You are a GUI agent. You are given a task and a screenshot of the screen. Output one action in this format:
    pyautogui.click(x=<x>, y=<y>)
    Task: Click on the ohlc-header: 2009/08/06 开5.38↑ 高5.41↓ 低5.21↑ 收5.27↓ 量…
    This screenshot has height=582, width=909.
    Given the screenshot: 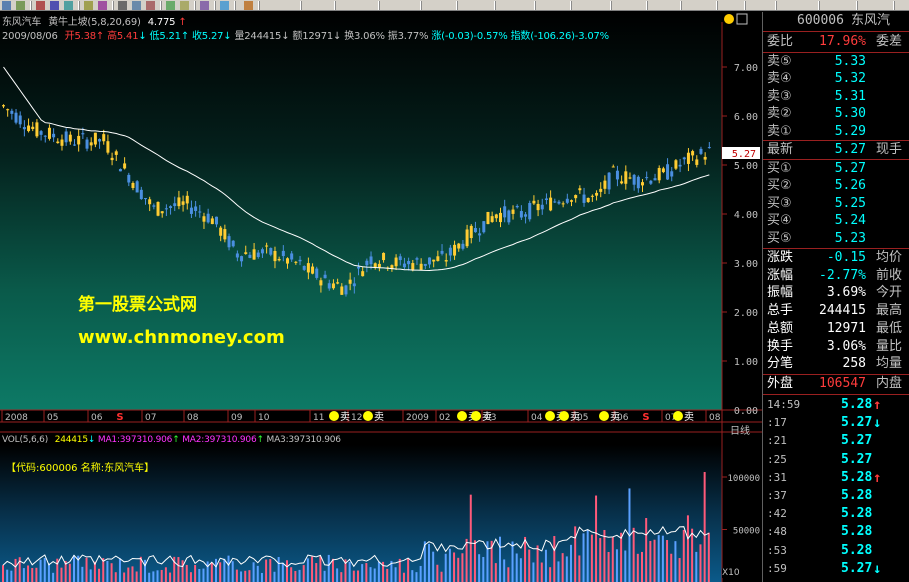 What is the action you would take?
    pyautogui.click(x=305, y=36)
    